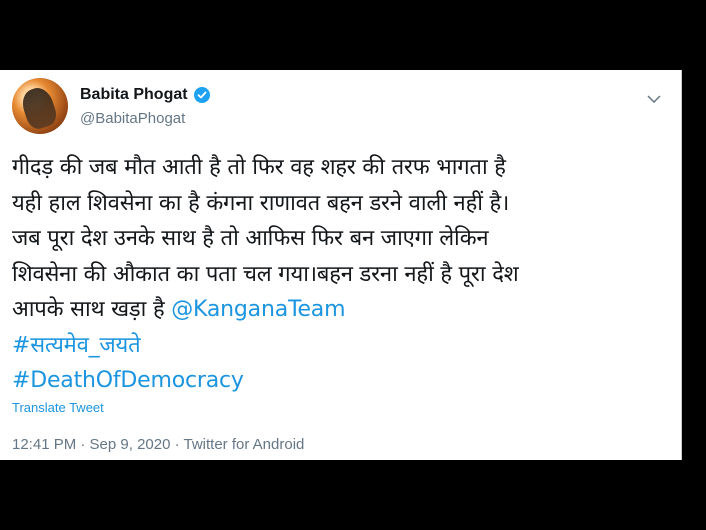 The height and width of the screenshot is (530, 706). I want to click on avatar-figure, so click(39, 108).